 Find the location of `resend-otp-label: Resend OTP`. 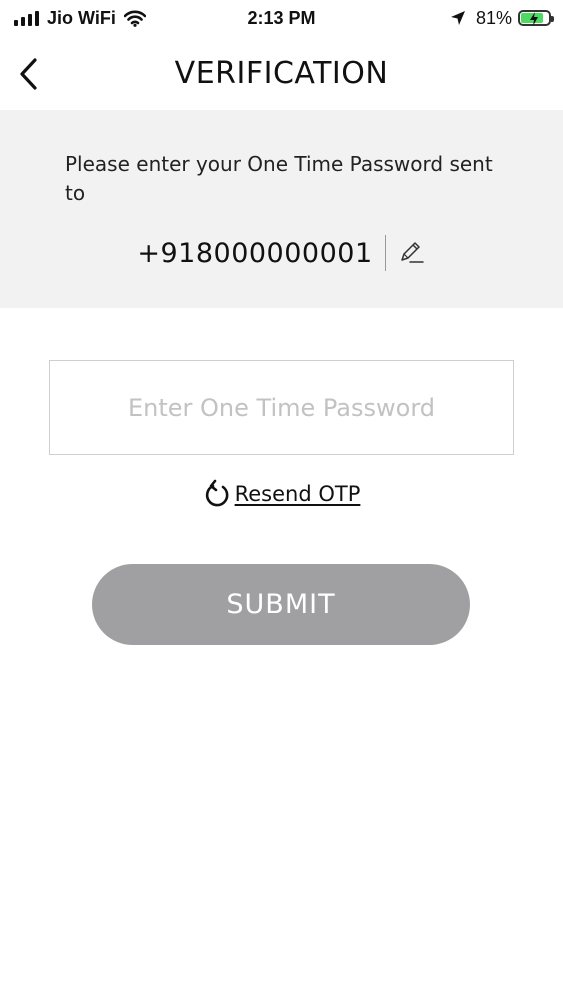

resend-otp-label: Resend OTP is located at coordinates (297, 494).